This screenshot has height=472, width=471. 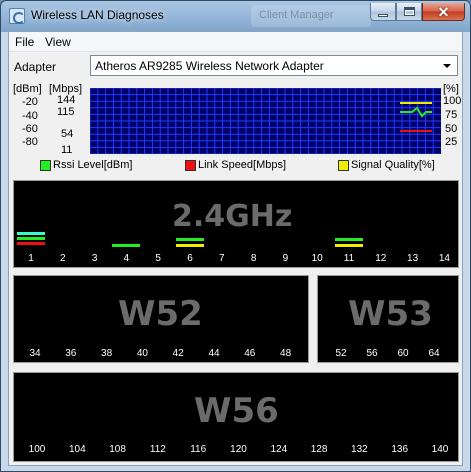 What do you see at coordinates (447, 65) in the screenshot?
I see `chevron-down-icon` at bounding box center [447, 65].